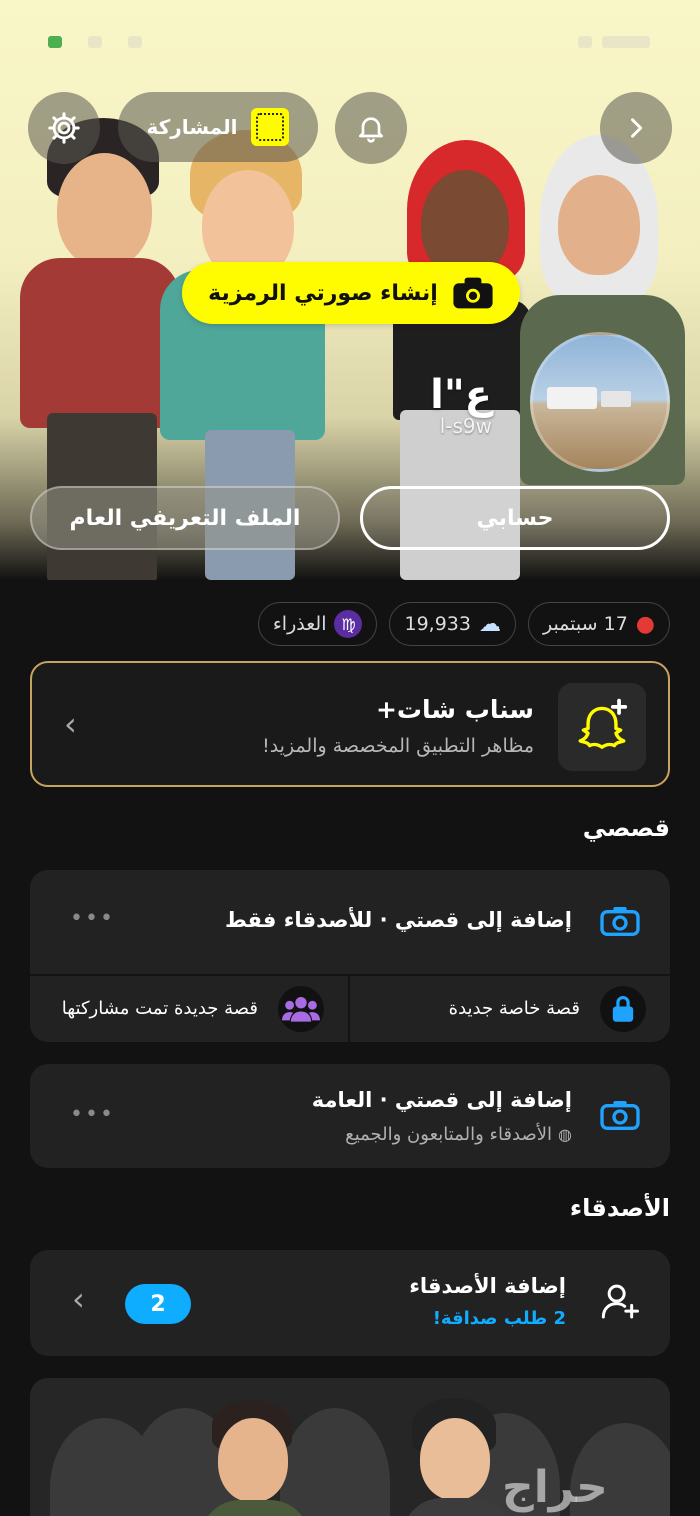  Describe the element at coordinates (465, 426) in the screenshot. I see `username: l-s9w` at that location.